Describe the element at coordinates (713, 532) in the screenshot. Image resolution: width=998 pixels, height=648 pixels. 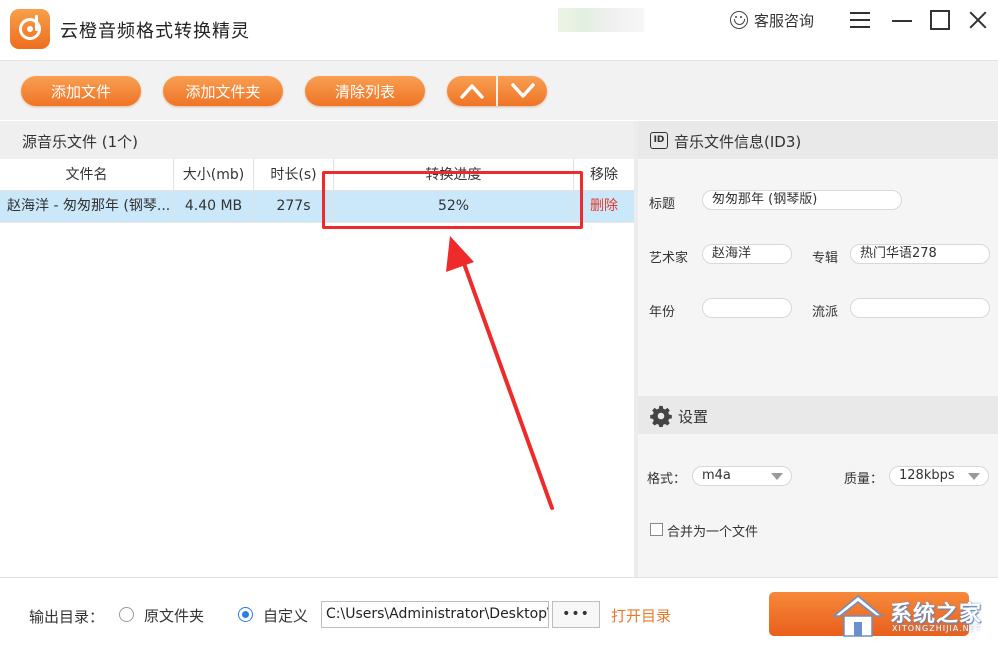
I see `merge-label: 合并为一个文件` at that location.